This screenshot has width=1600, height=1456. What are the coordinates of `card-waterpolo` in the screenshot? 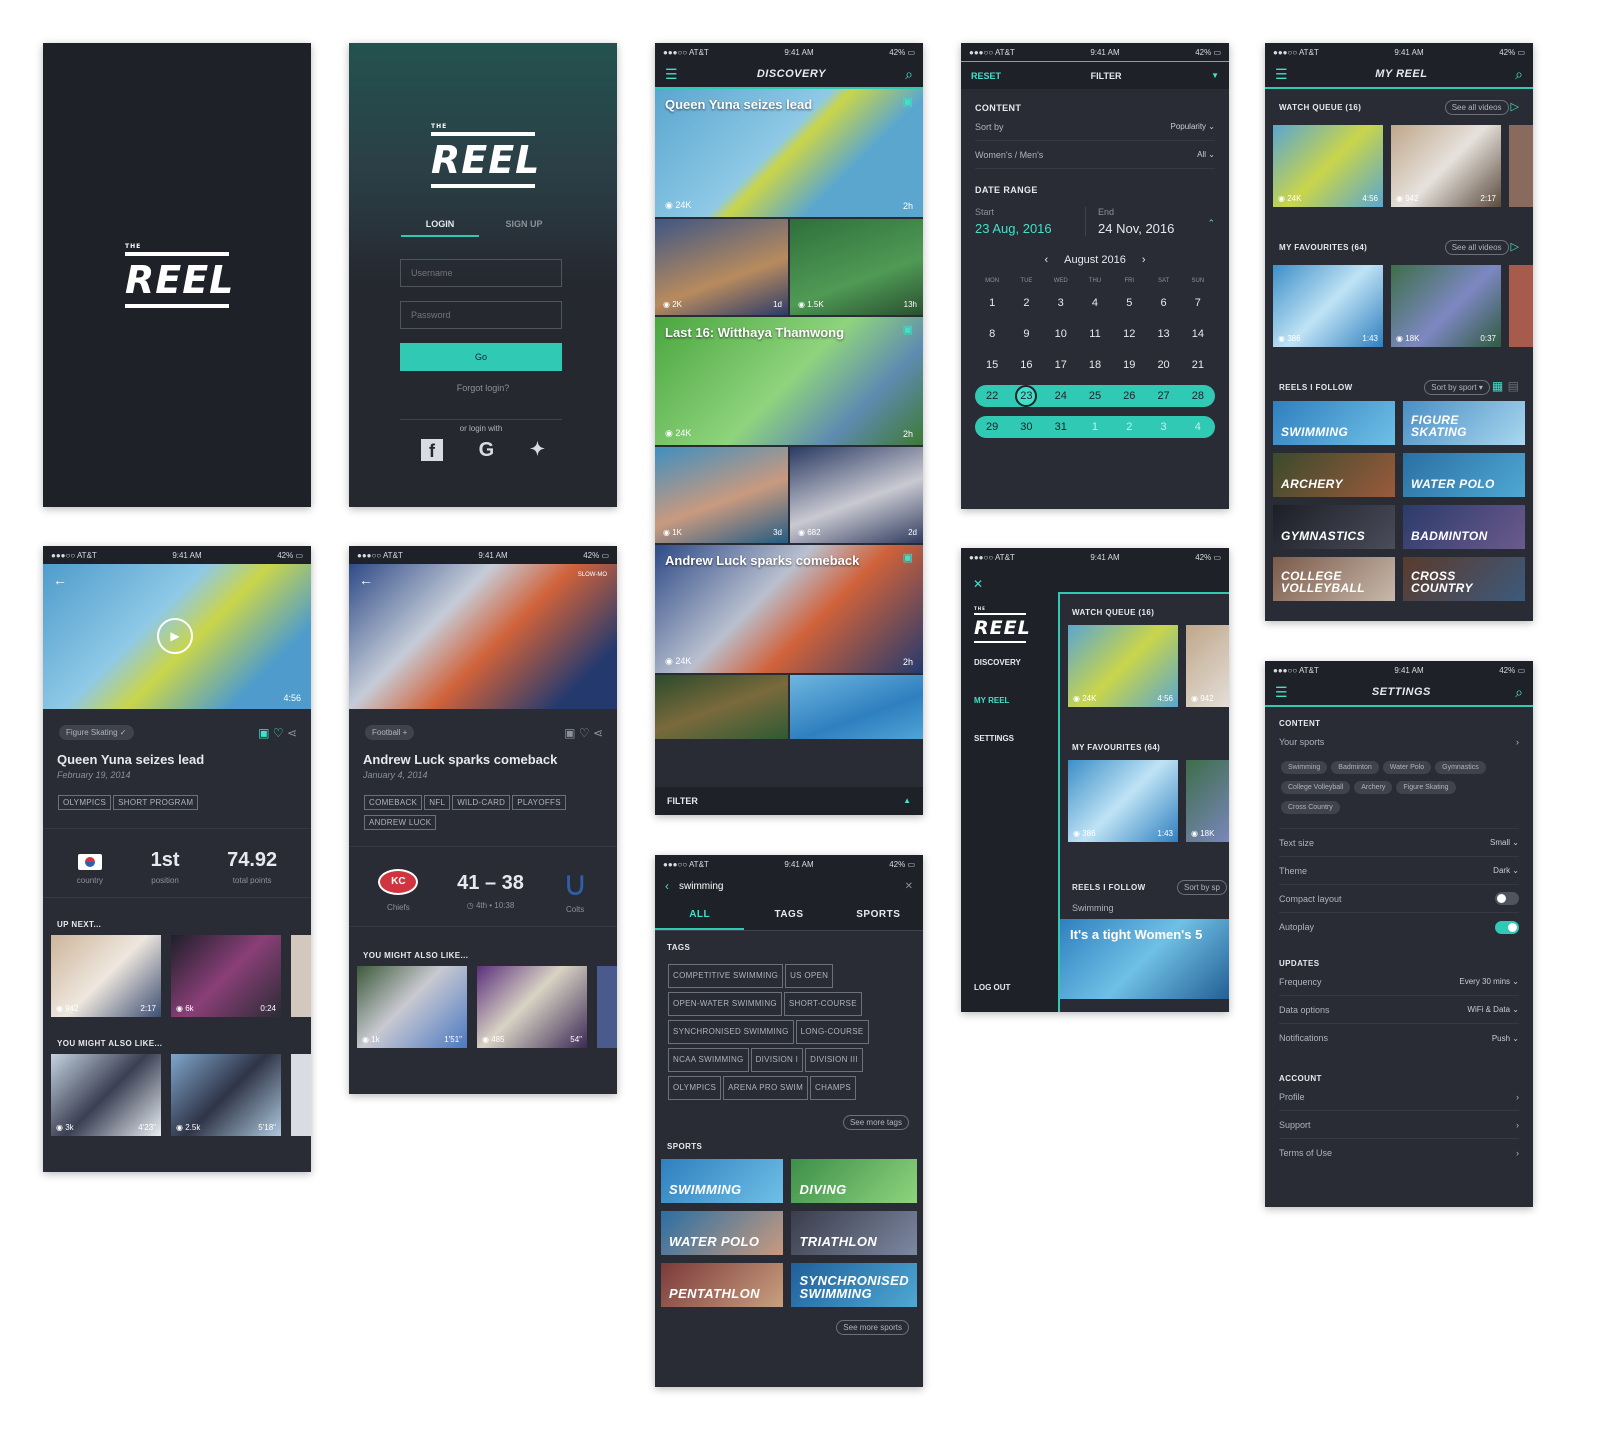 It's located at (856, 707).